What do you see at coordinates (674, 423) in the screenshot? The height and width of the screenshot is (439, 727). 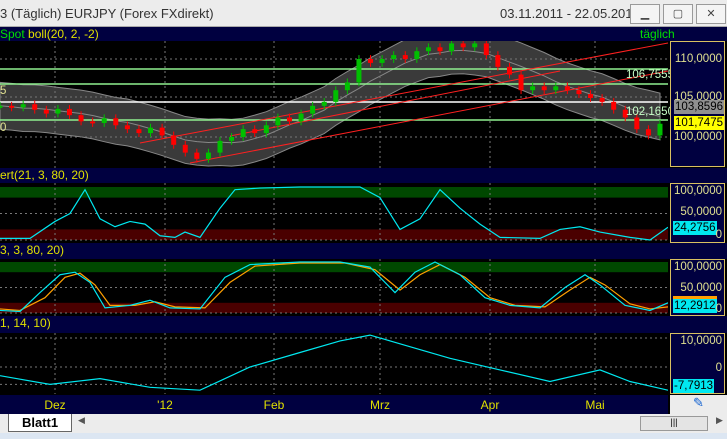 I see `horizontal-scrollbar-thumb: |||` at bounding box center [674, 423].